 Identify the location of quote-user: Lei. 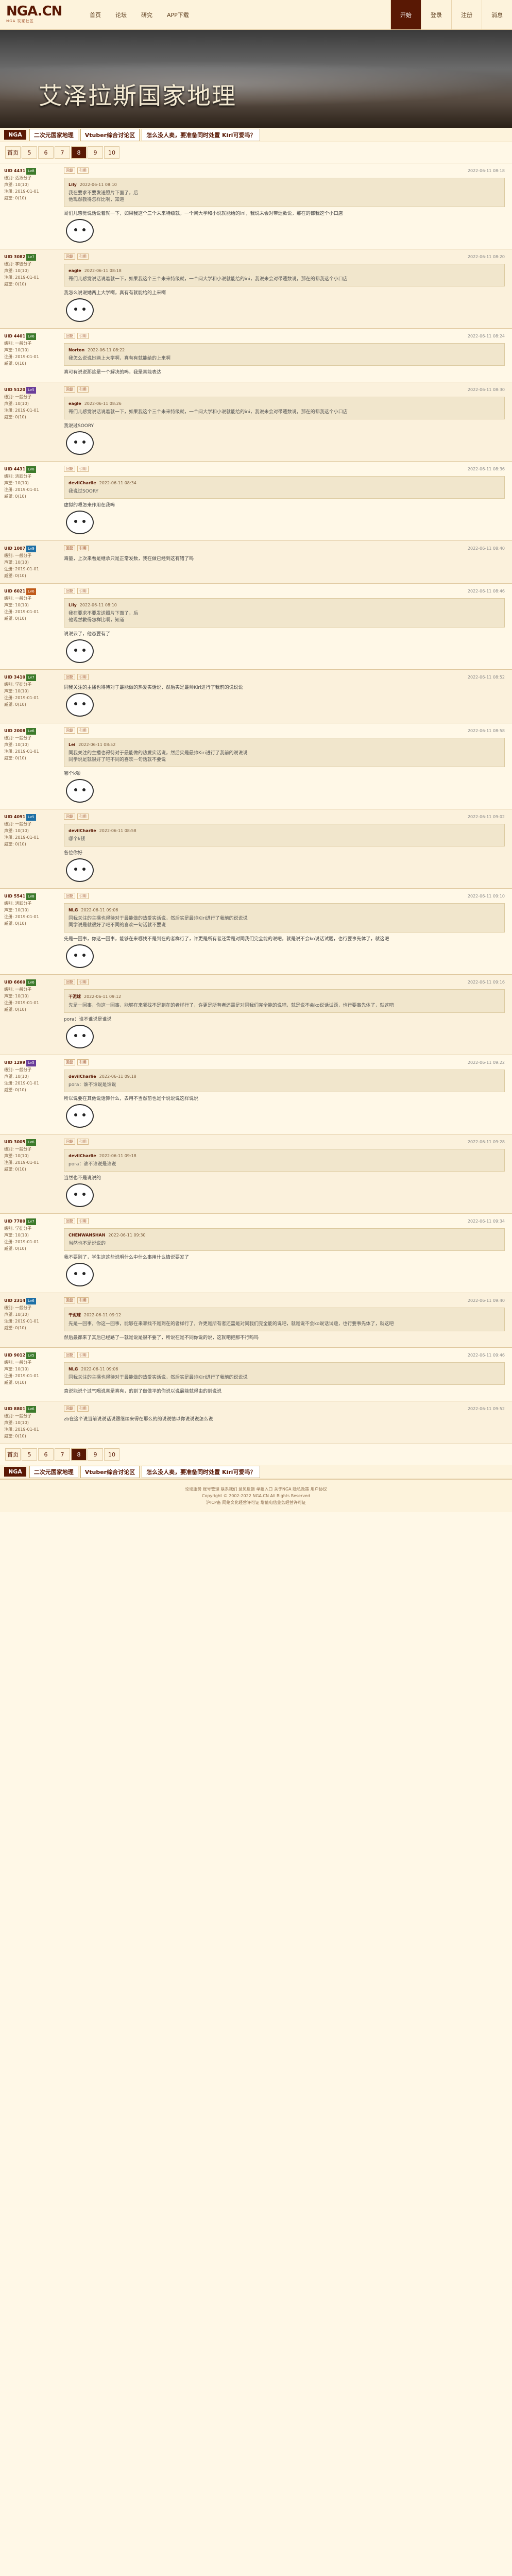
(72, 744).